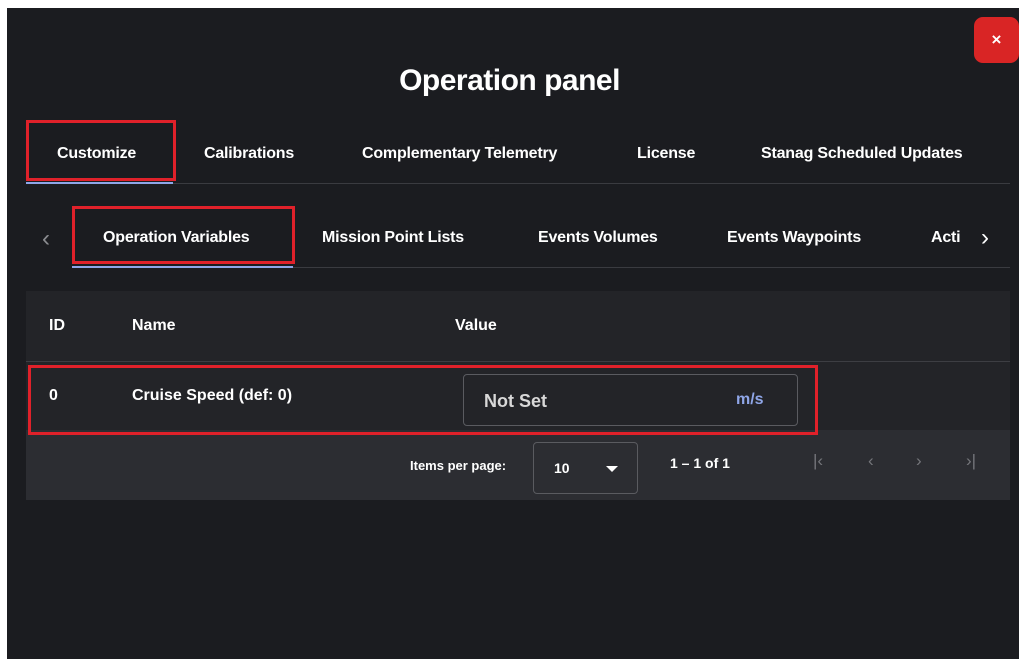 This screenshot has width=1019, height=659. What do you see at coordinates (862, 154) in the screenshot?
I see `tab-stanag-scheduled-updates: Stanag Scheduled Updates` at bounding box center [862, 154].